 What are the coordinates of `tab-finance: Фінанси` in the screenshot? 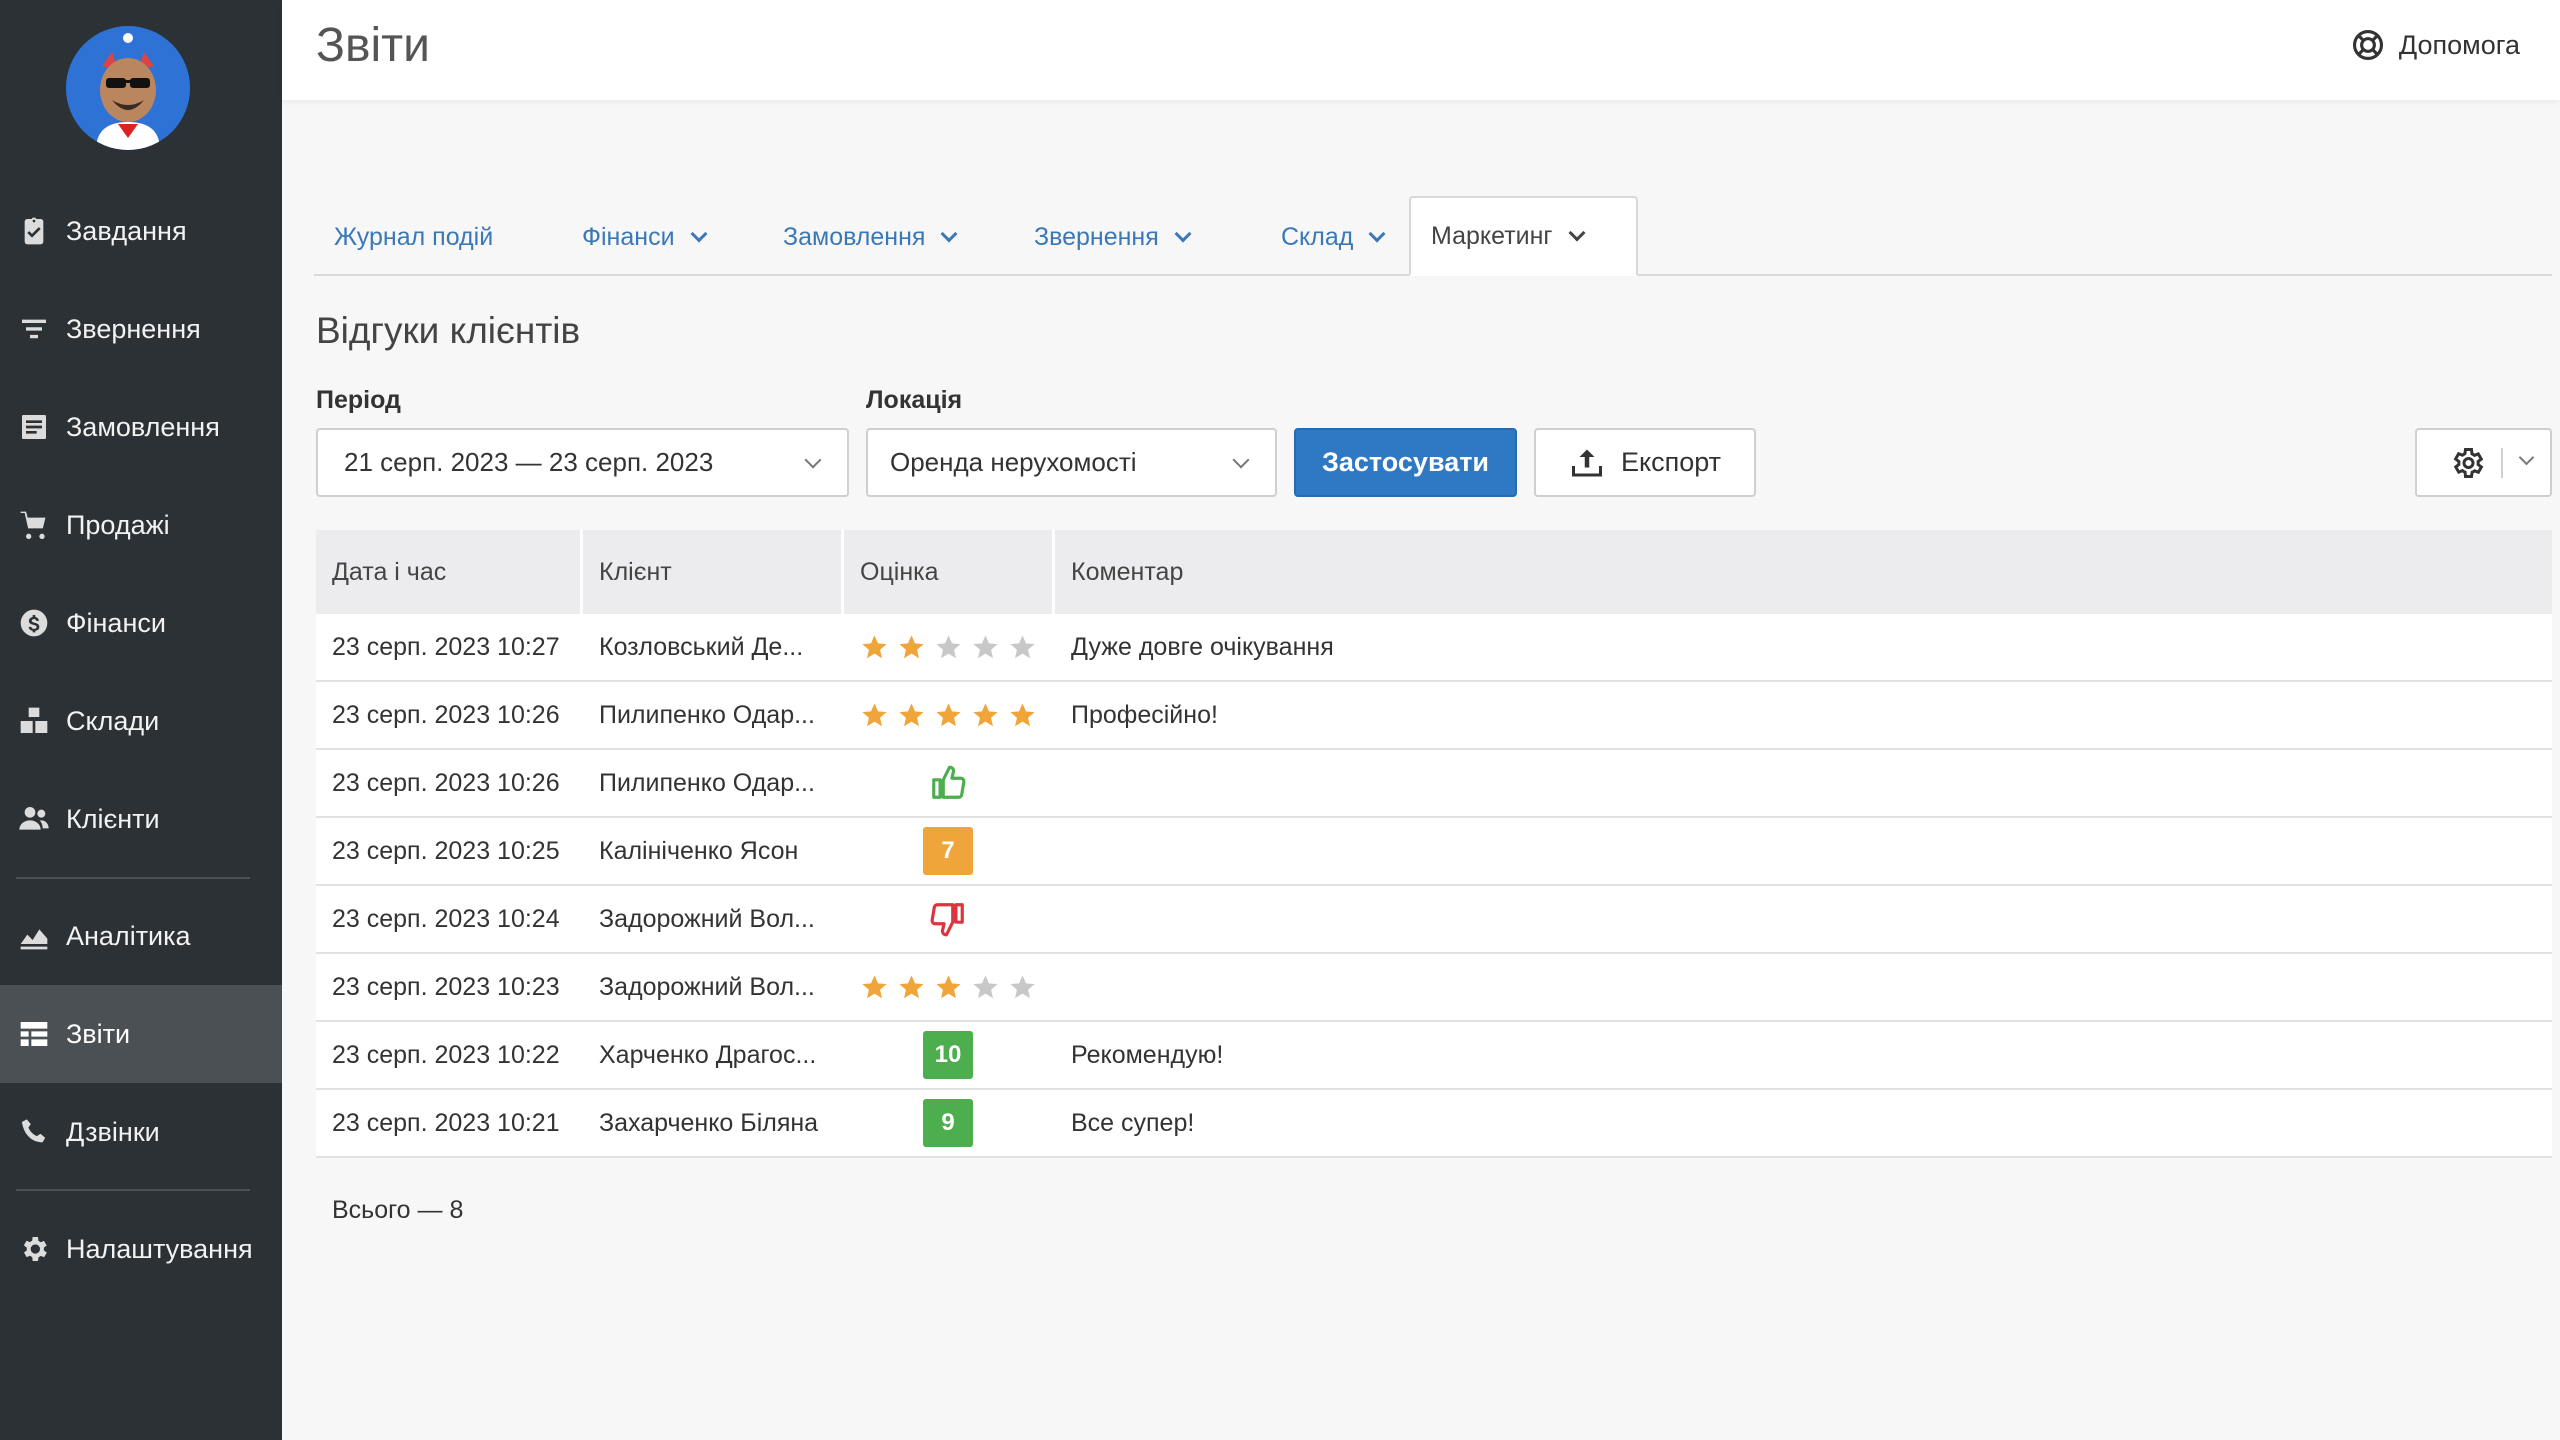 It's located at (643, 237).